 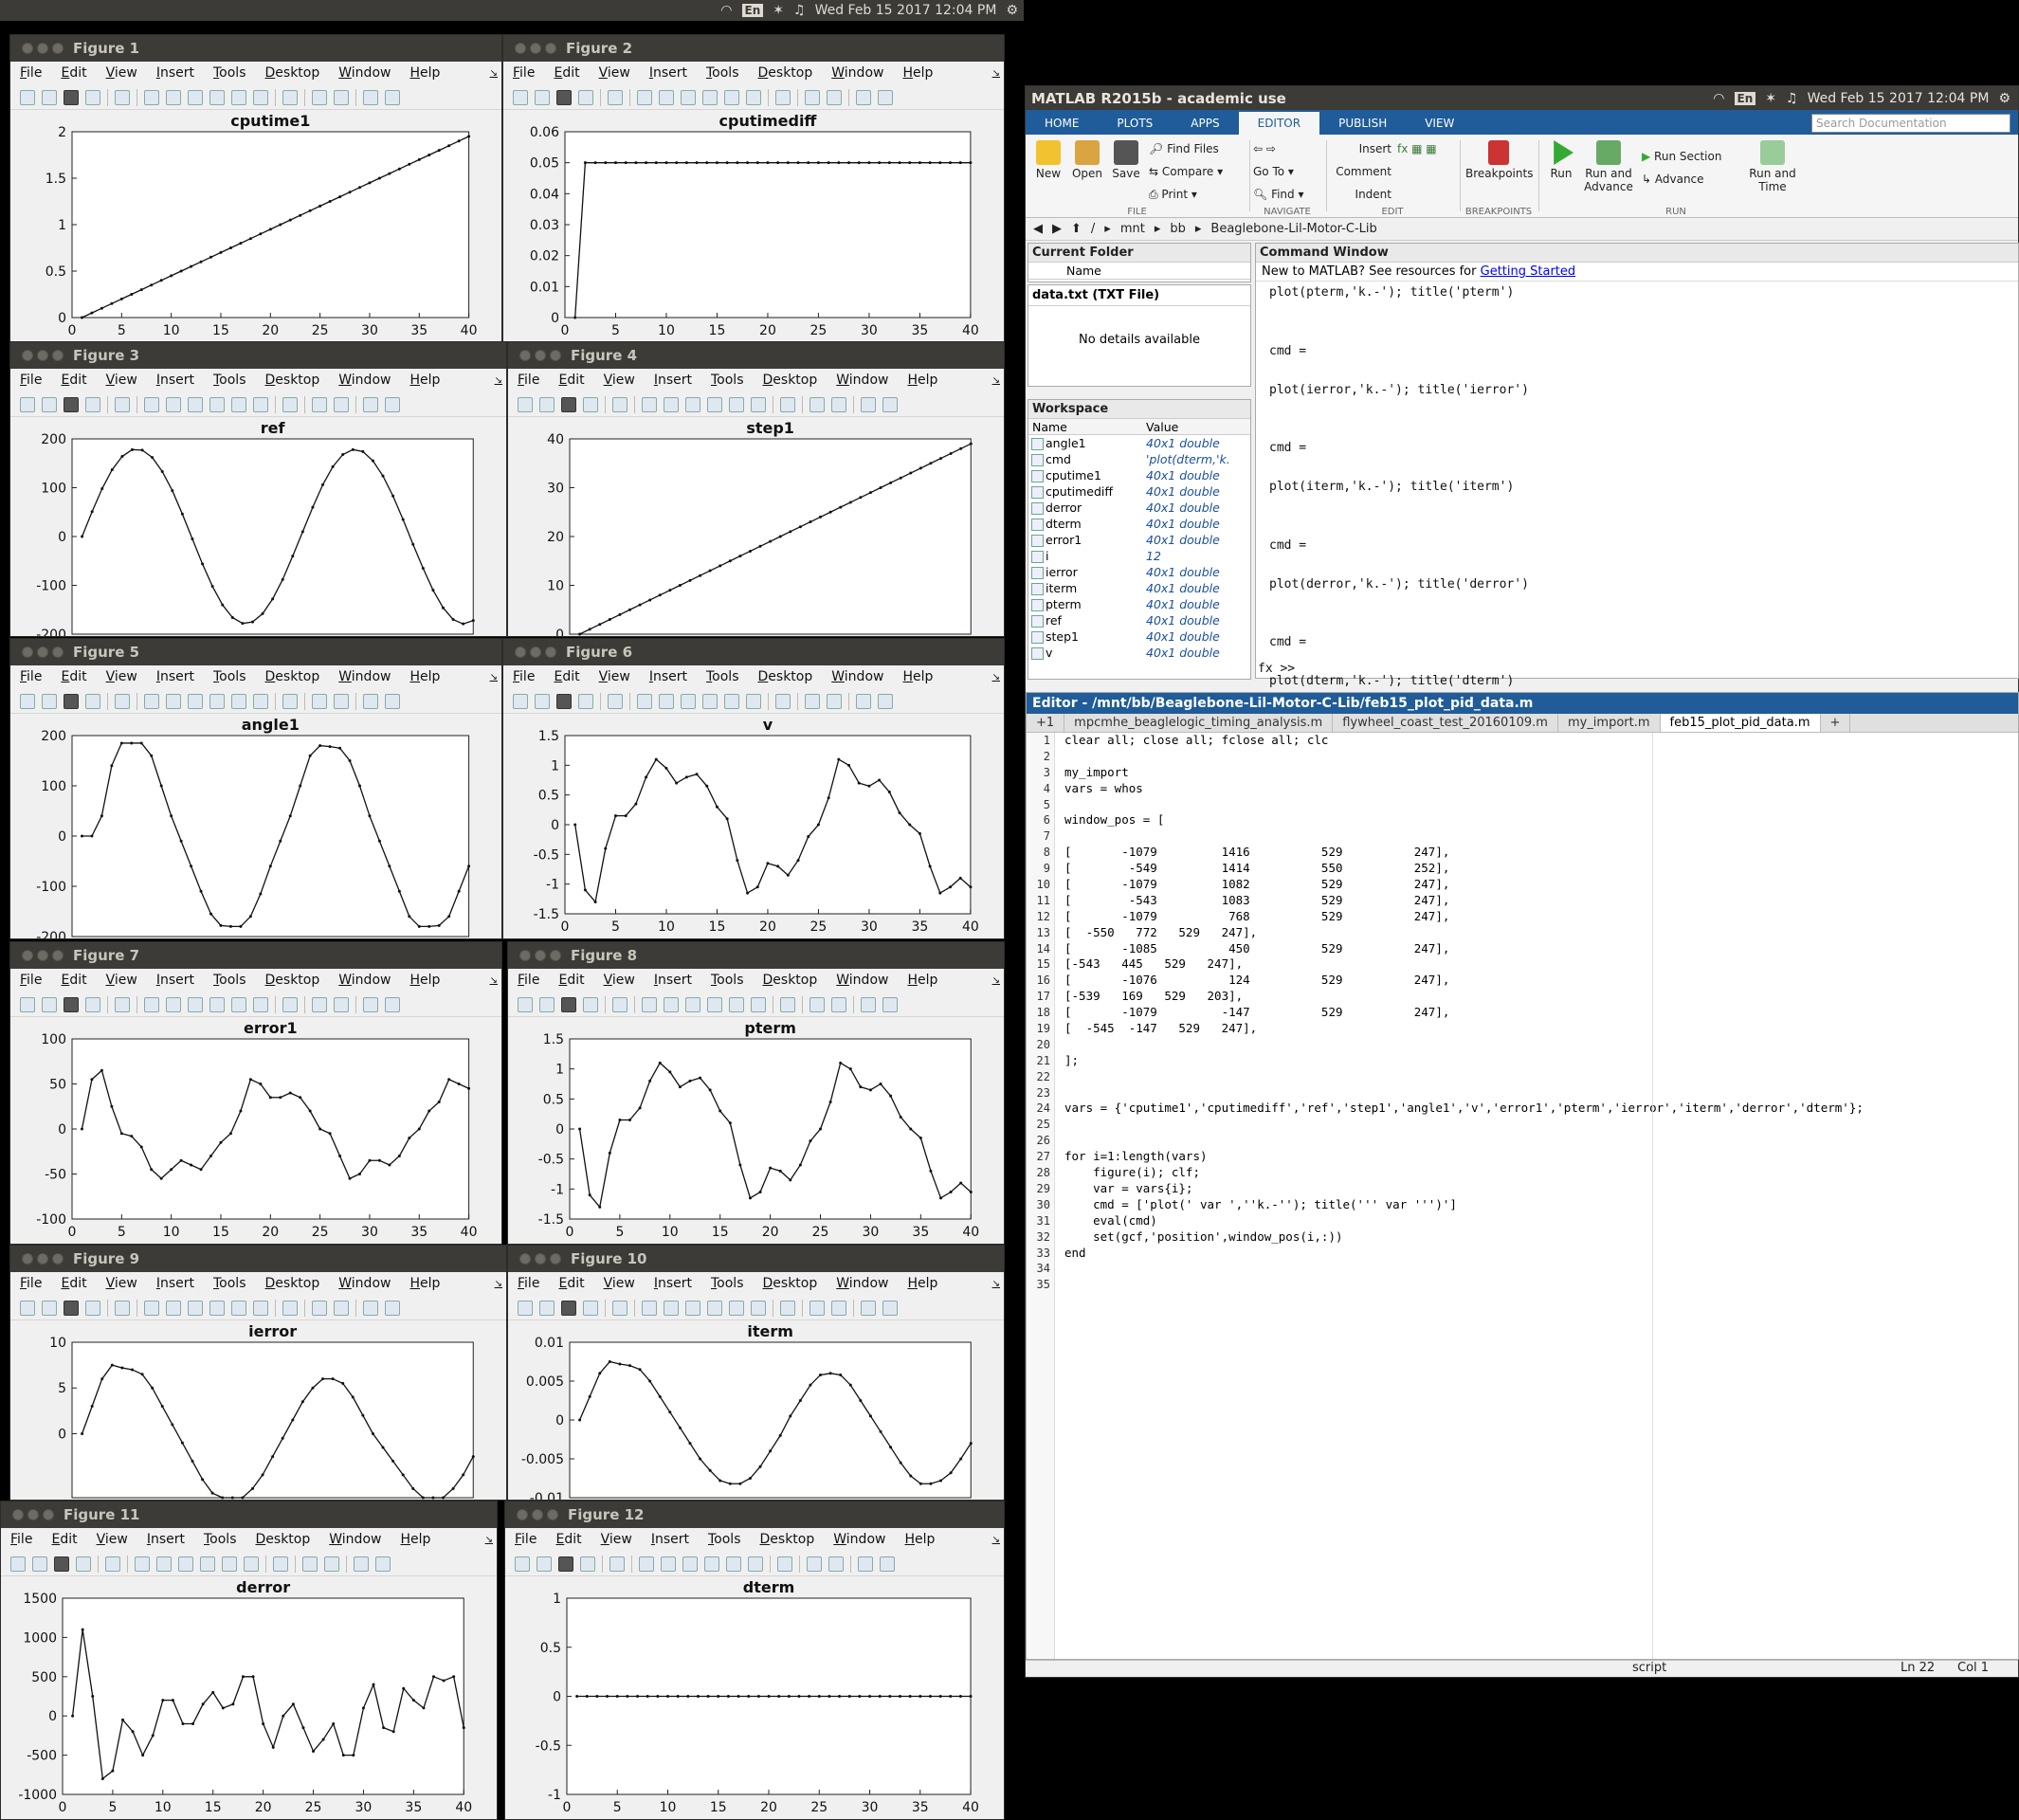 I want to click on save-icon, so click(x=568, y=404).